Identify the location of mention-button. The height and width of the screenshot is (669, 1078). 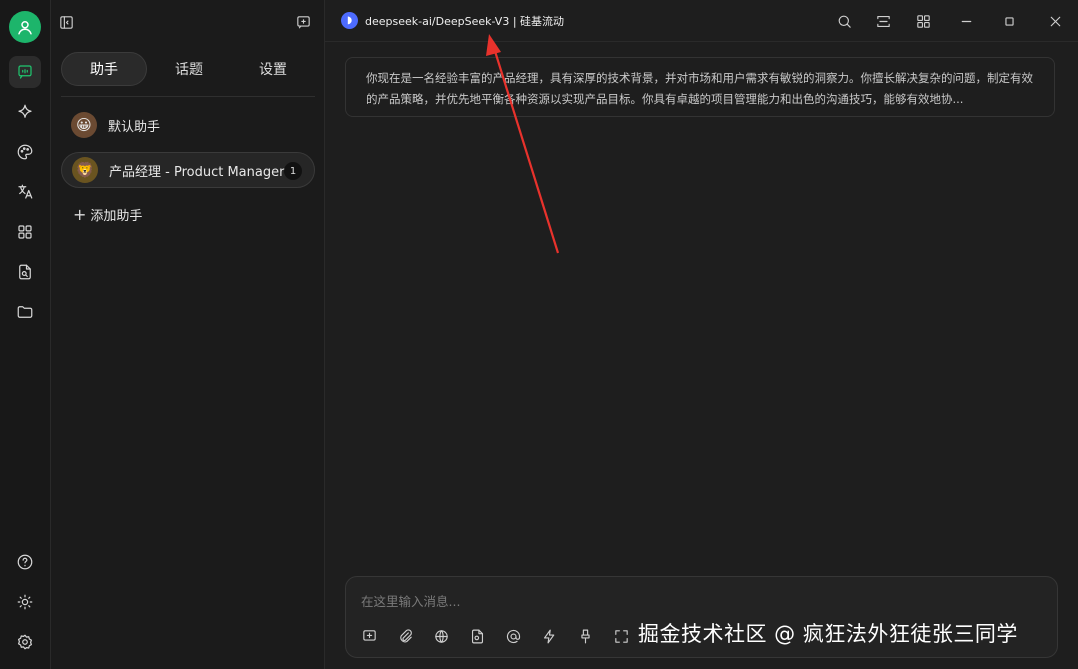
(513, 636).